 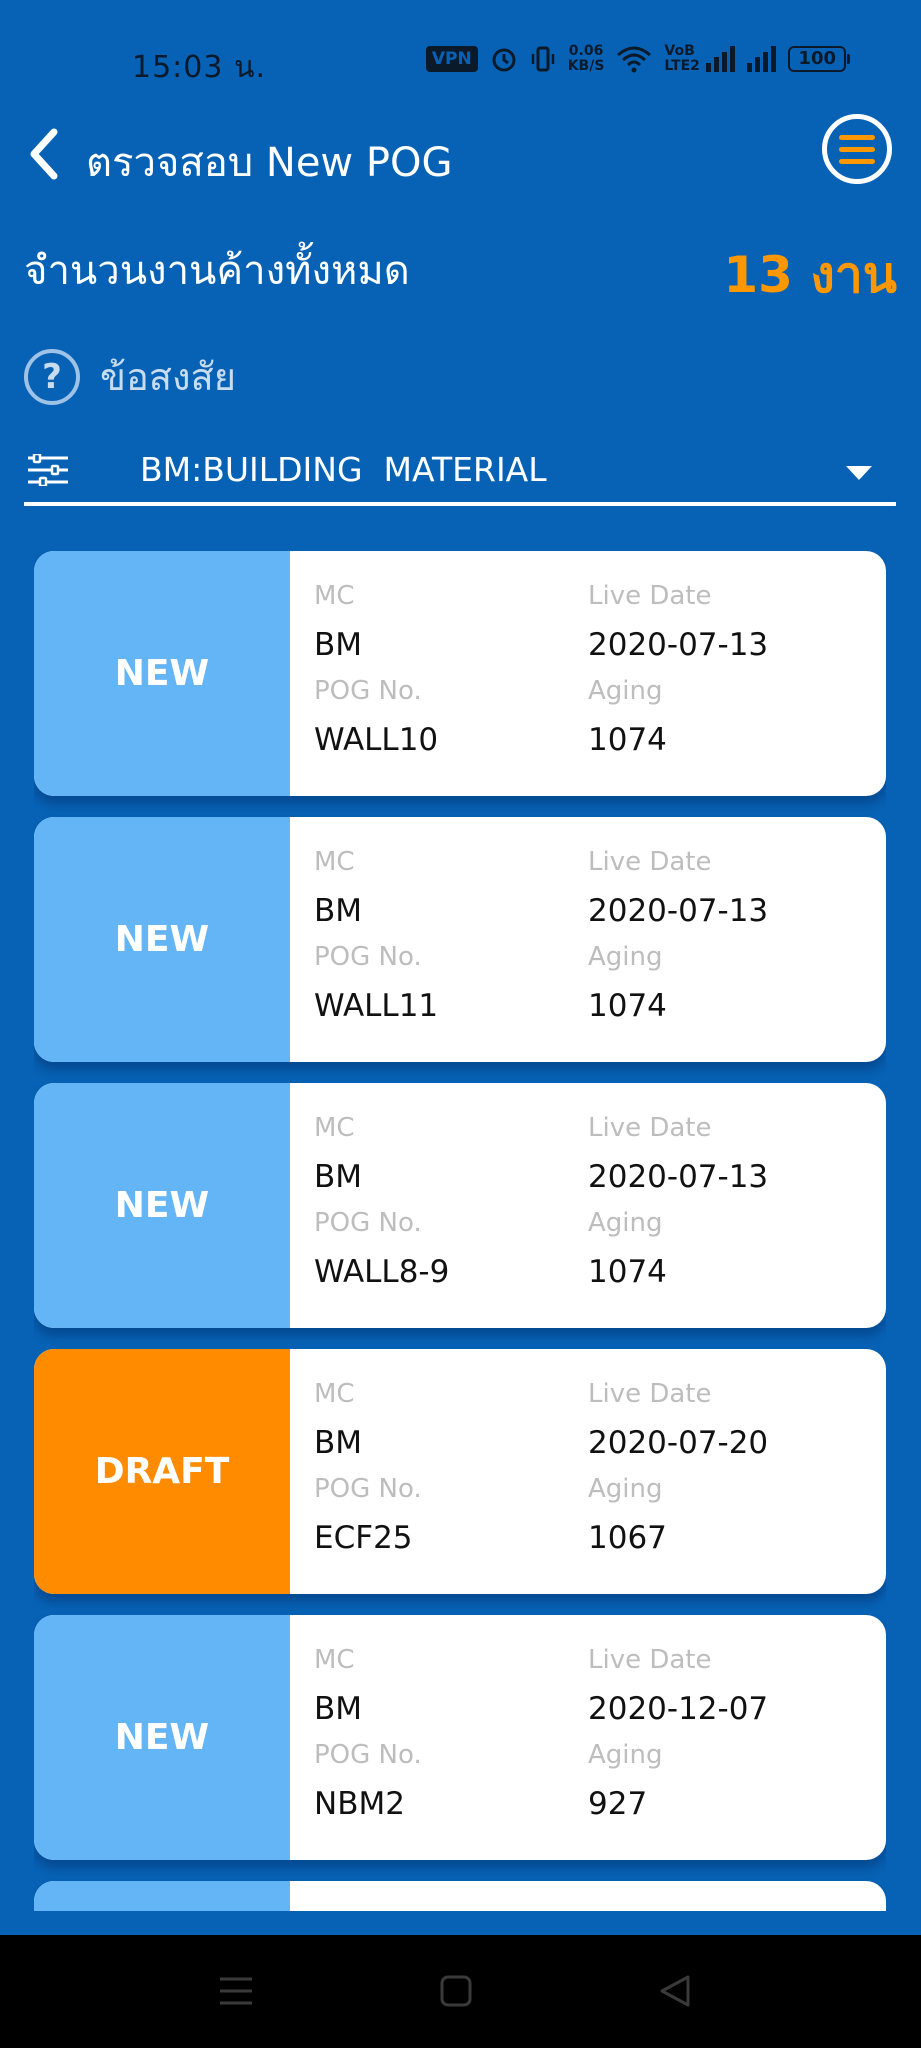 I want to click on category-filter-dropdown: BM:BUILDING MATERIAL, so click(x=460, y=473).